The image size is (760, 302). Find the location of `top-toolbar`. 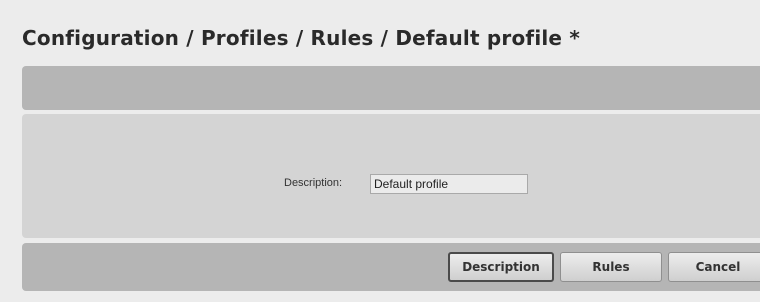

top-toolbar is located at coordinates (391, 88).